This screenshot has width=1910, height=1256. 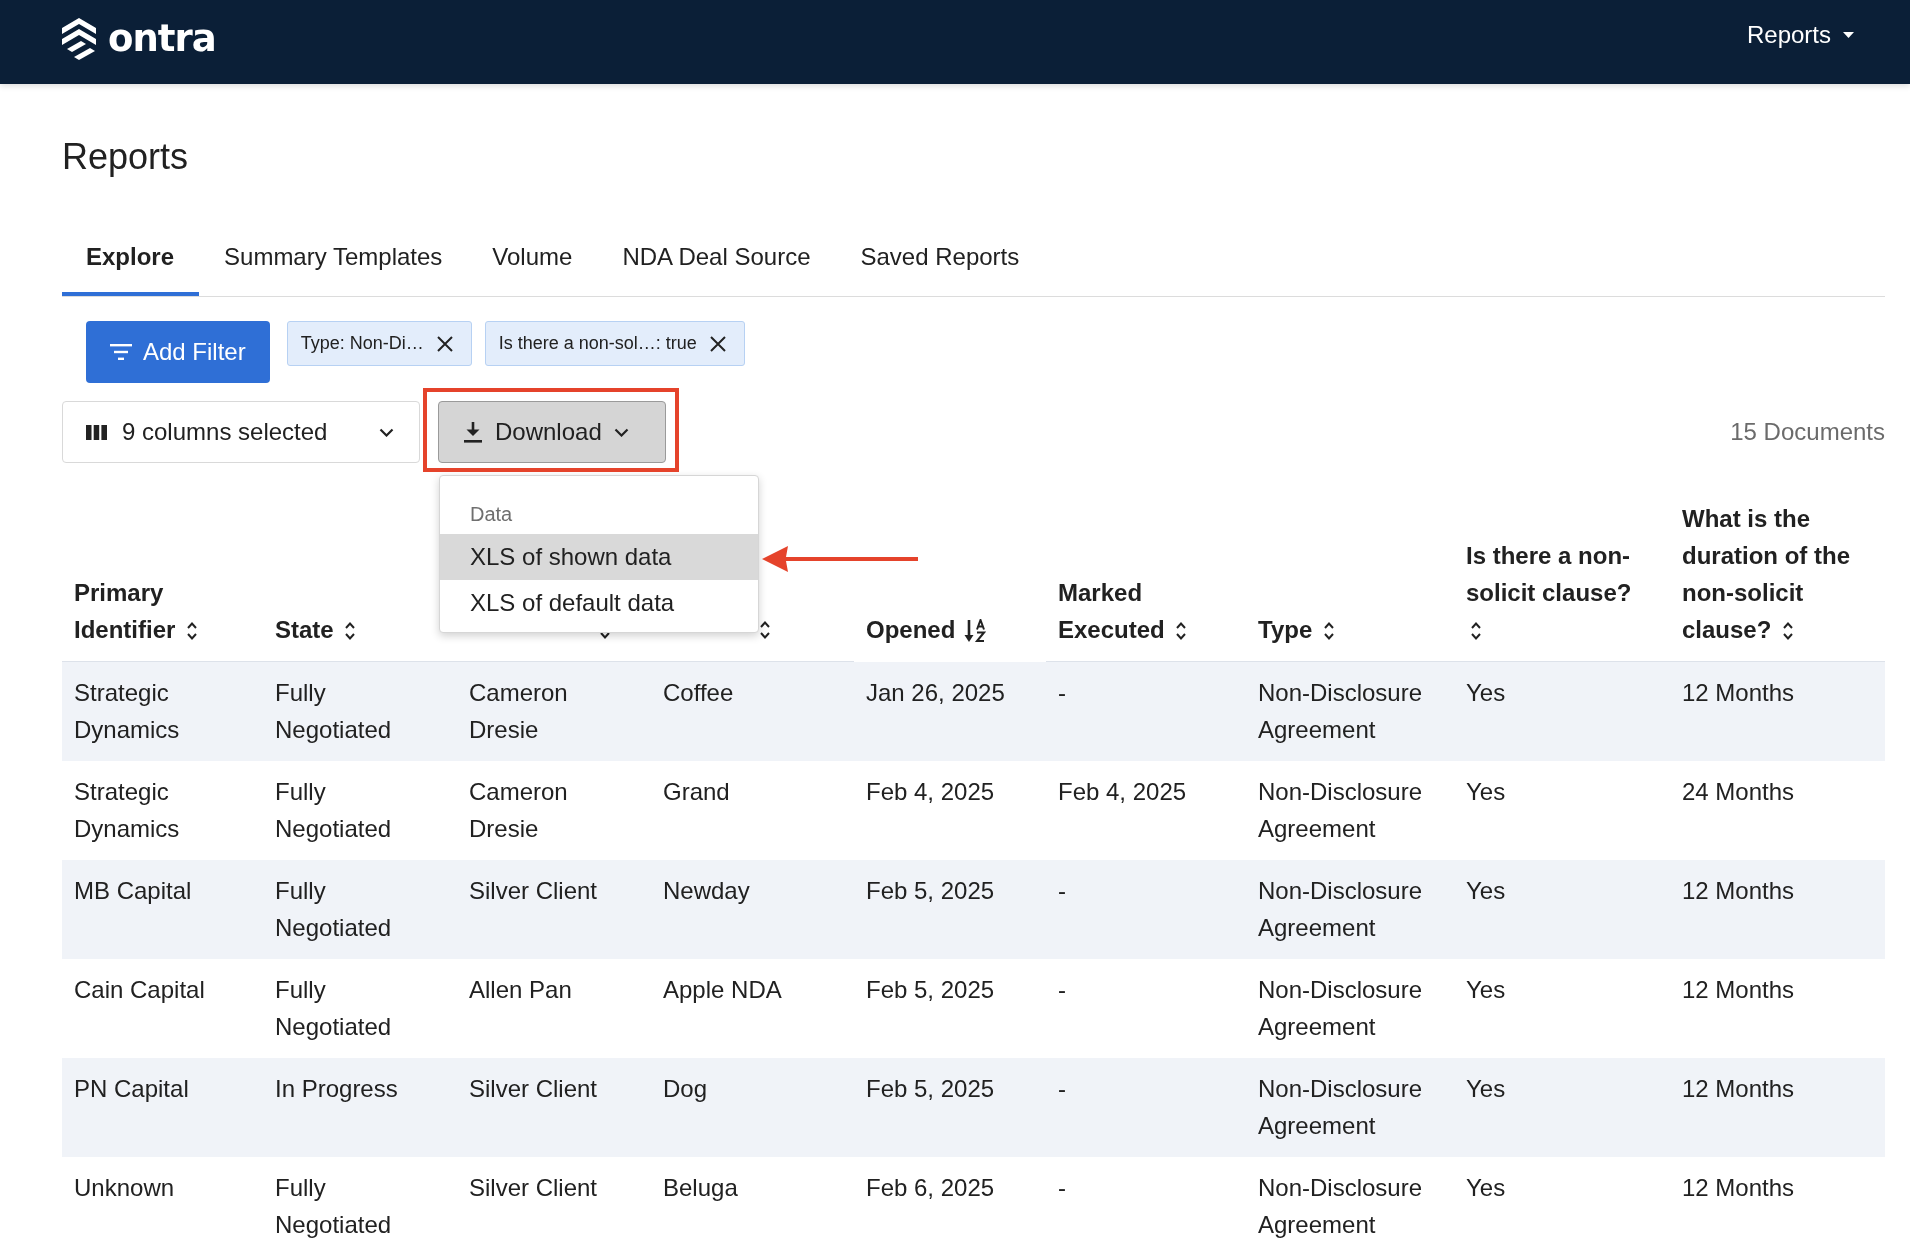 I want to click on caret-icon, so click(x=1848, y=35).